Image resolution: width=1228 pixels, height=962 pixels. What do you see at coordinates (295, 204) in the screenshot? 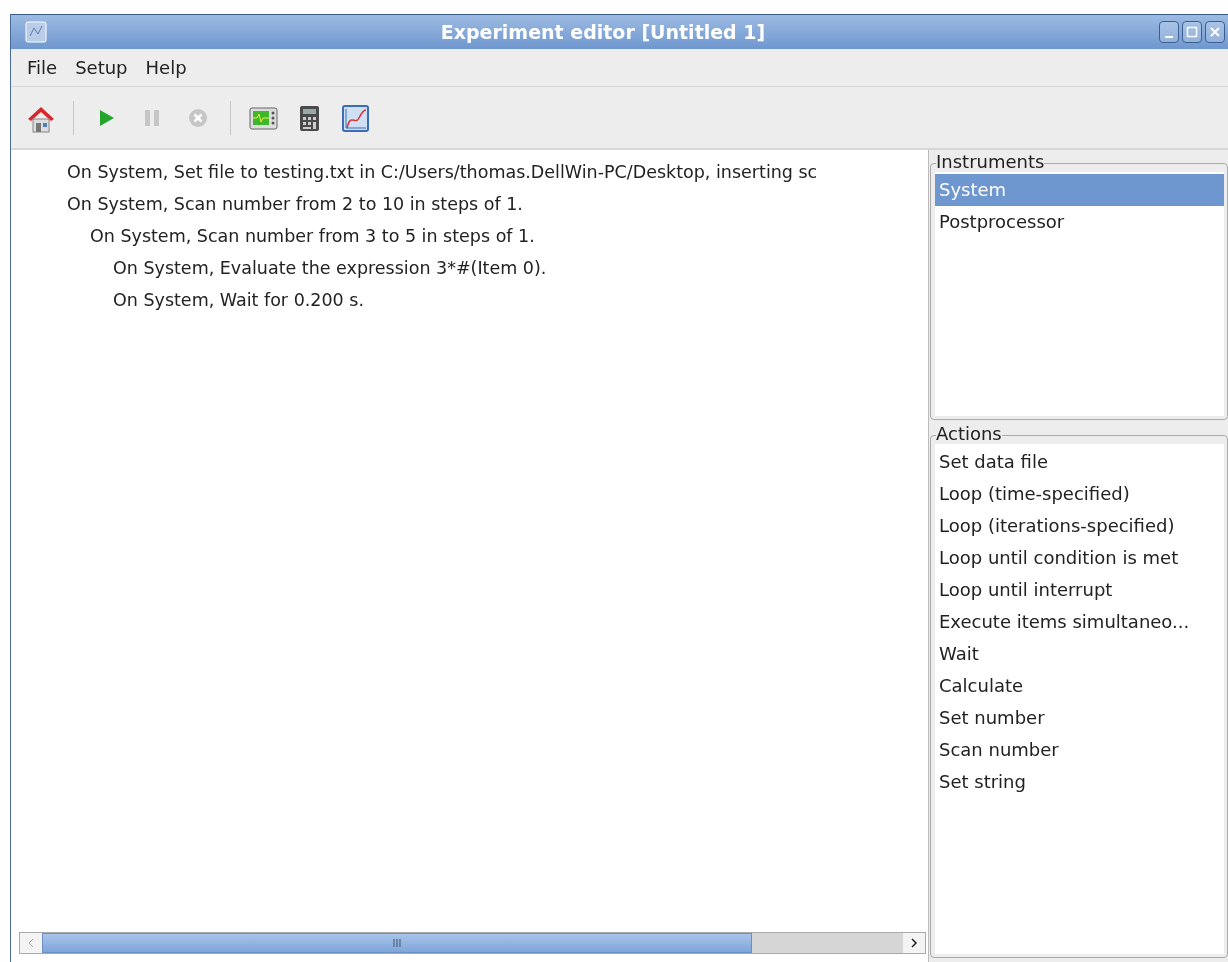
I see `sequence-item: On System, Scan number from 2 to 10 in steps of 1.` at bounding box center [295, 204].